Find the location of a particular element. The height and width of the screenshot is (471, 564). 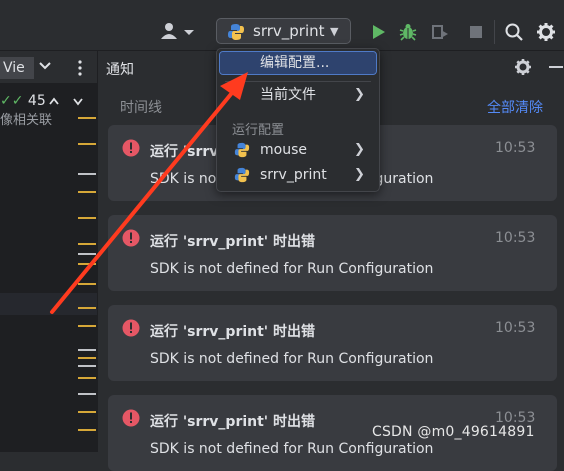

view-selector: Vie is located at coordinates (17, 68).